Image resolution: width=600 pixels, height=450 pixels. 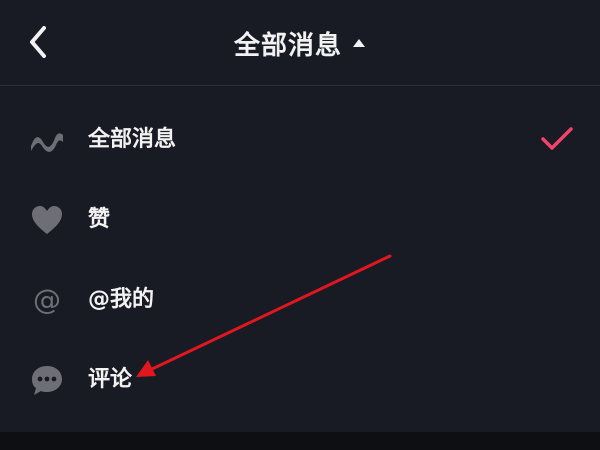 What do you see at coordinates (300, 441) in the screenshot?
I see `bottom-bar` at bounding box center [300, 441].